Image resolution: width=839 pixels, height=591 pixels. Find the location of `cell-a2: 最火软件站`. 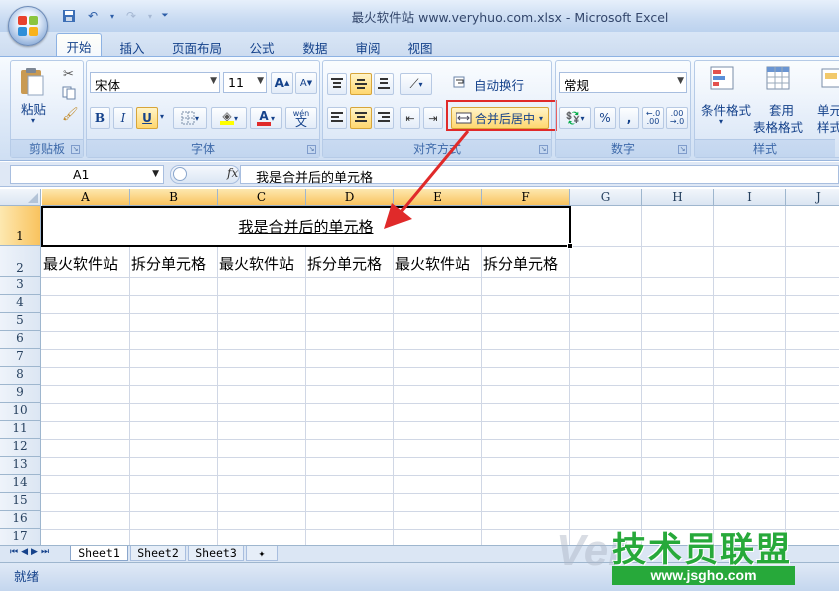

cell-a2: 最火软件站 is located at coordinates (86, 263).